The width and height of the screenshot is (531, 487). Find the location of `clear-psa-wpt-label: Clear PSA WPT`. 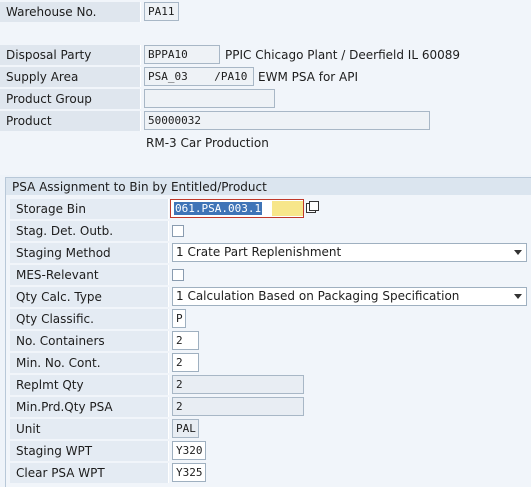

clear-psa-wpt-label: Clear PSA WPT is located at coordinates (89, 473).